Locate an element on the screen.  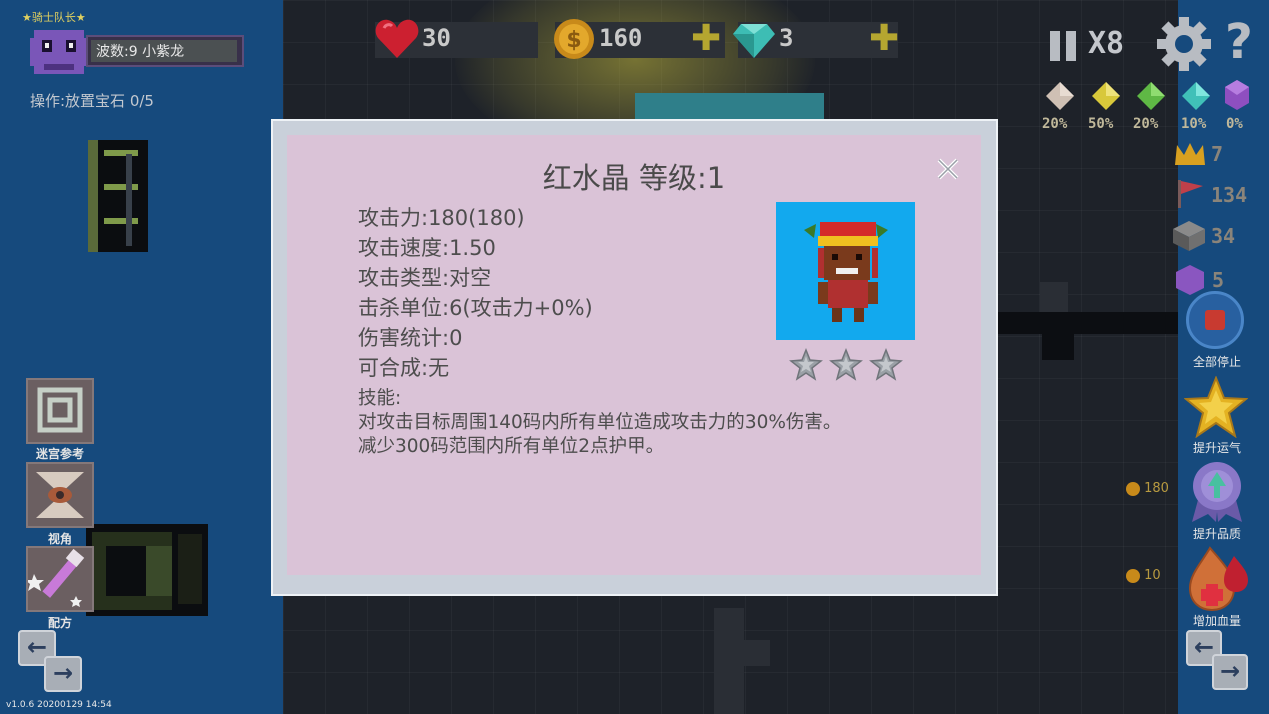
quality-label: 提升品质 is located at coordinates (1216, 534).